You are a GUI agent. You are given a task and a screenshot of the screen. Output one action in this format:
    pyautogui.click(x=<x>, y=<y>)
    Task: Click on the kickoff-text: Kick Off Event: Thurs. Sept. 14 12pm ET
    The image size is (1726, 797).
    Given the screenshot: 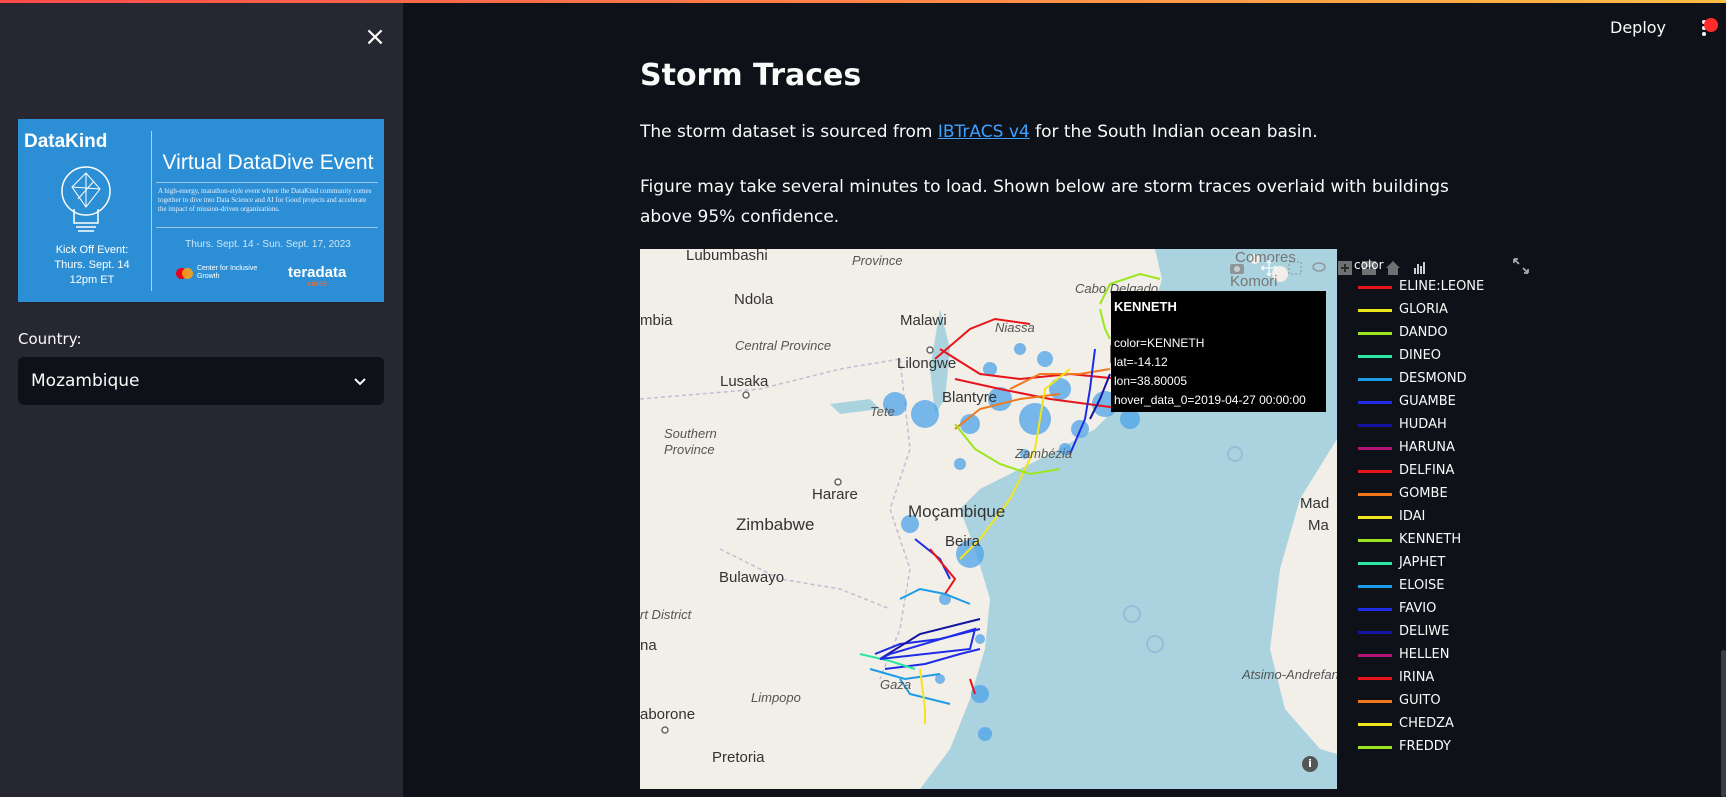 What is the action you would take?
    pyautogui.click(x=92, y=265)
    